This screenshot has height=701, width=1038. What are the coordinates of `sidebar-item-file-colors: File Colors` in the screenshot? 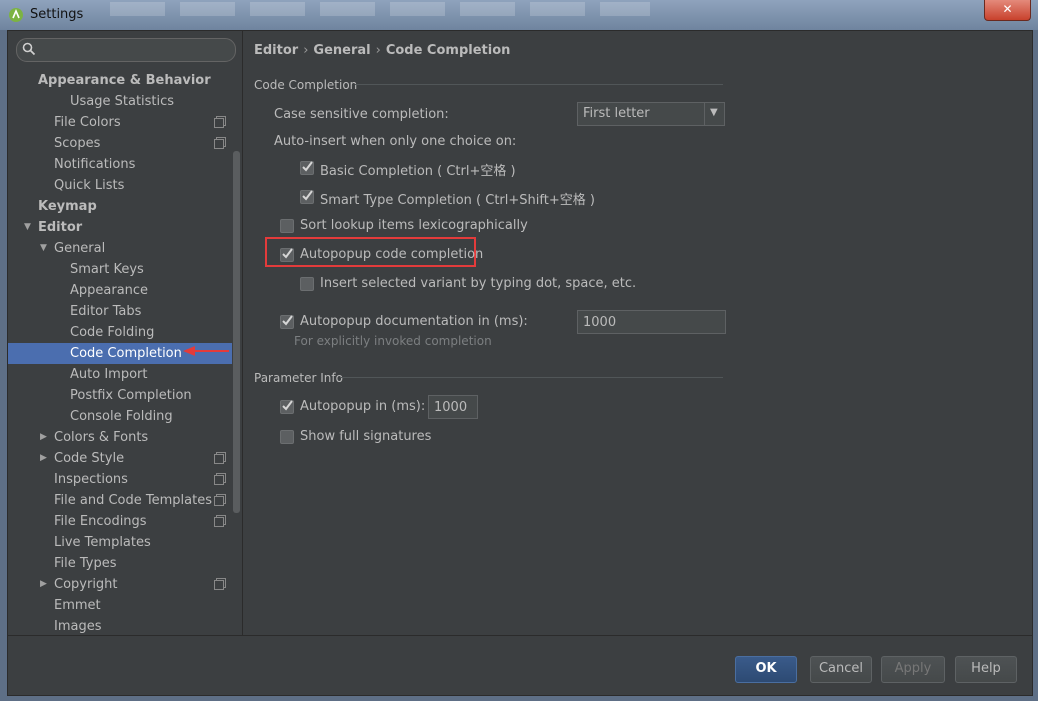 It's located at (120, 122).